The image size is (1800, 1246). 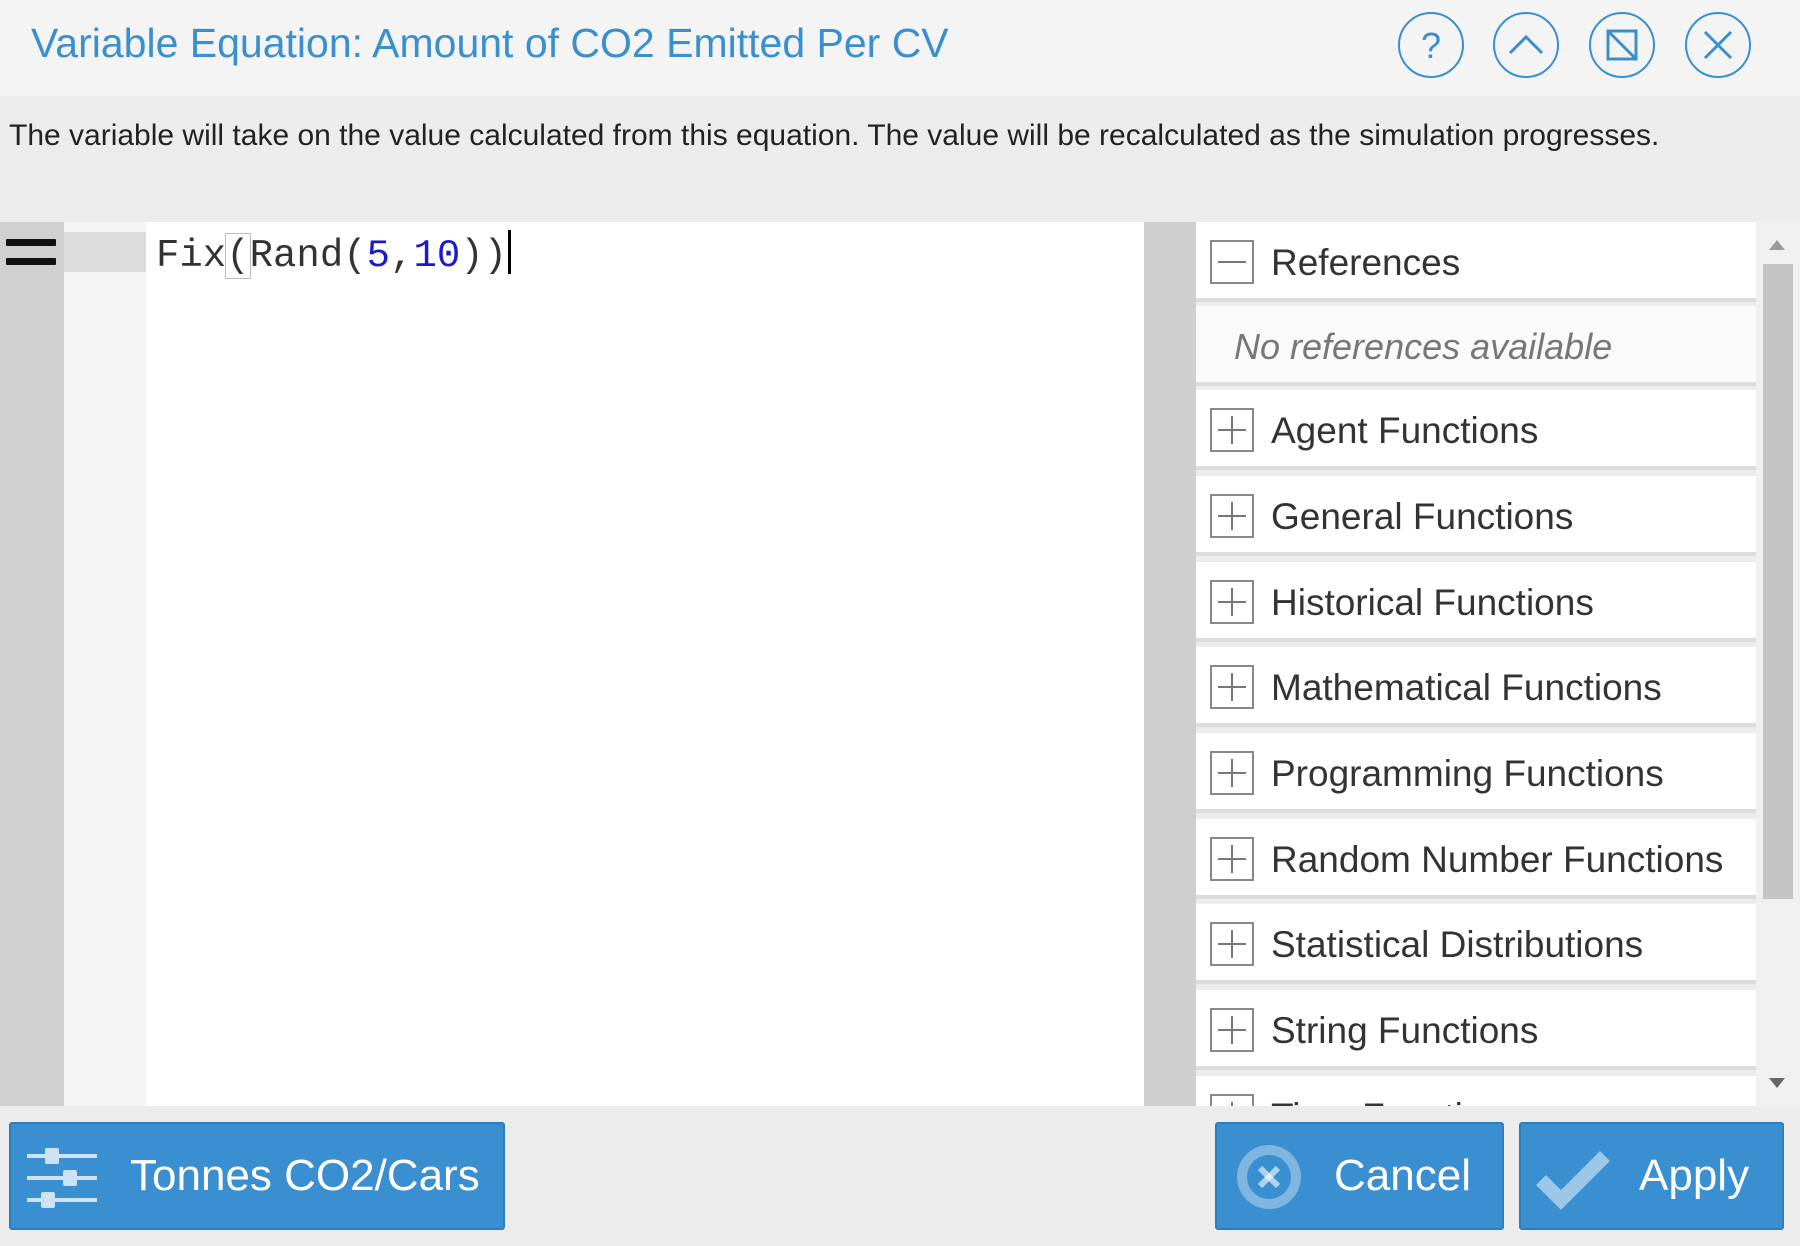 I want to click on references-empty-message: No references available, so click(x=1476, y=346).